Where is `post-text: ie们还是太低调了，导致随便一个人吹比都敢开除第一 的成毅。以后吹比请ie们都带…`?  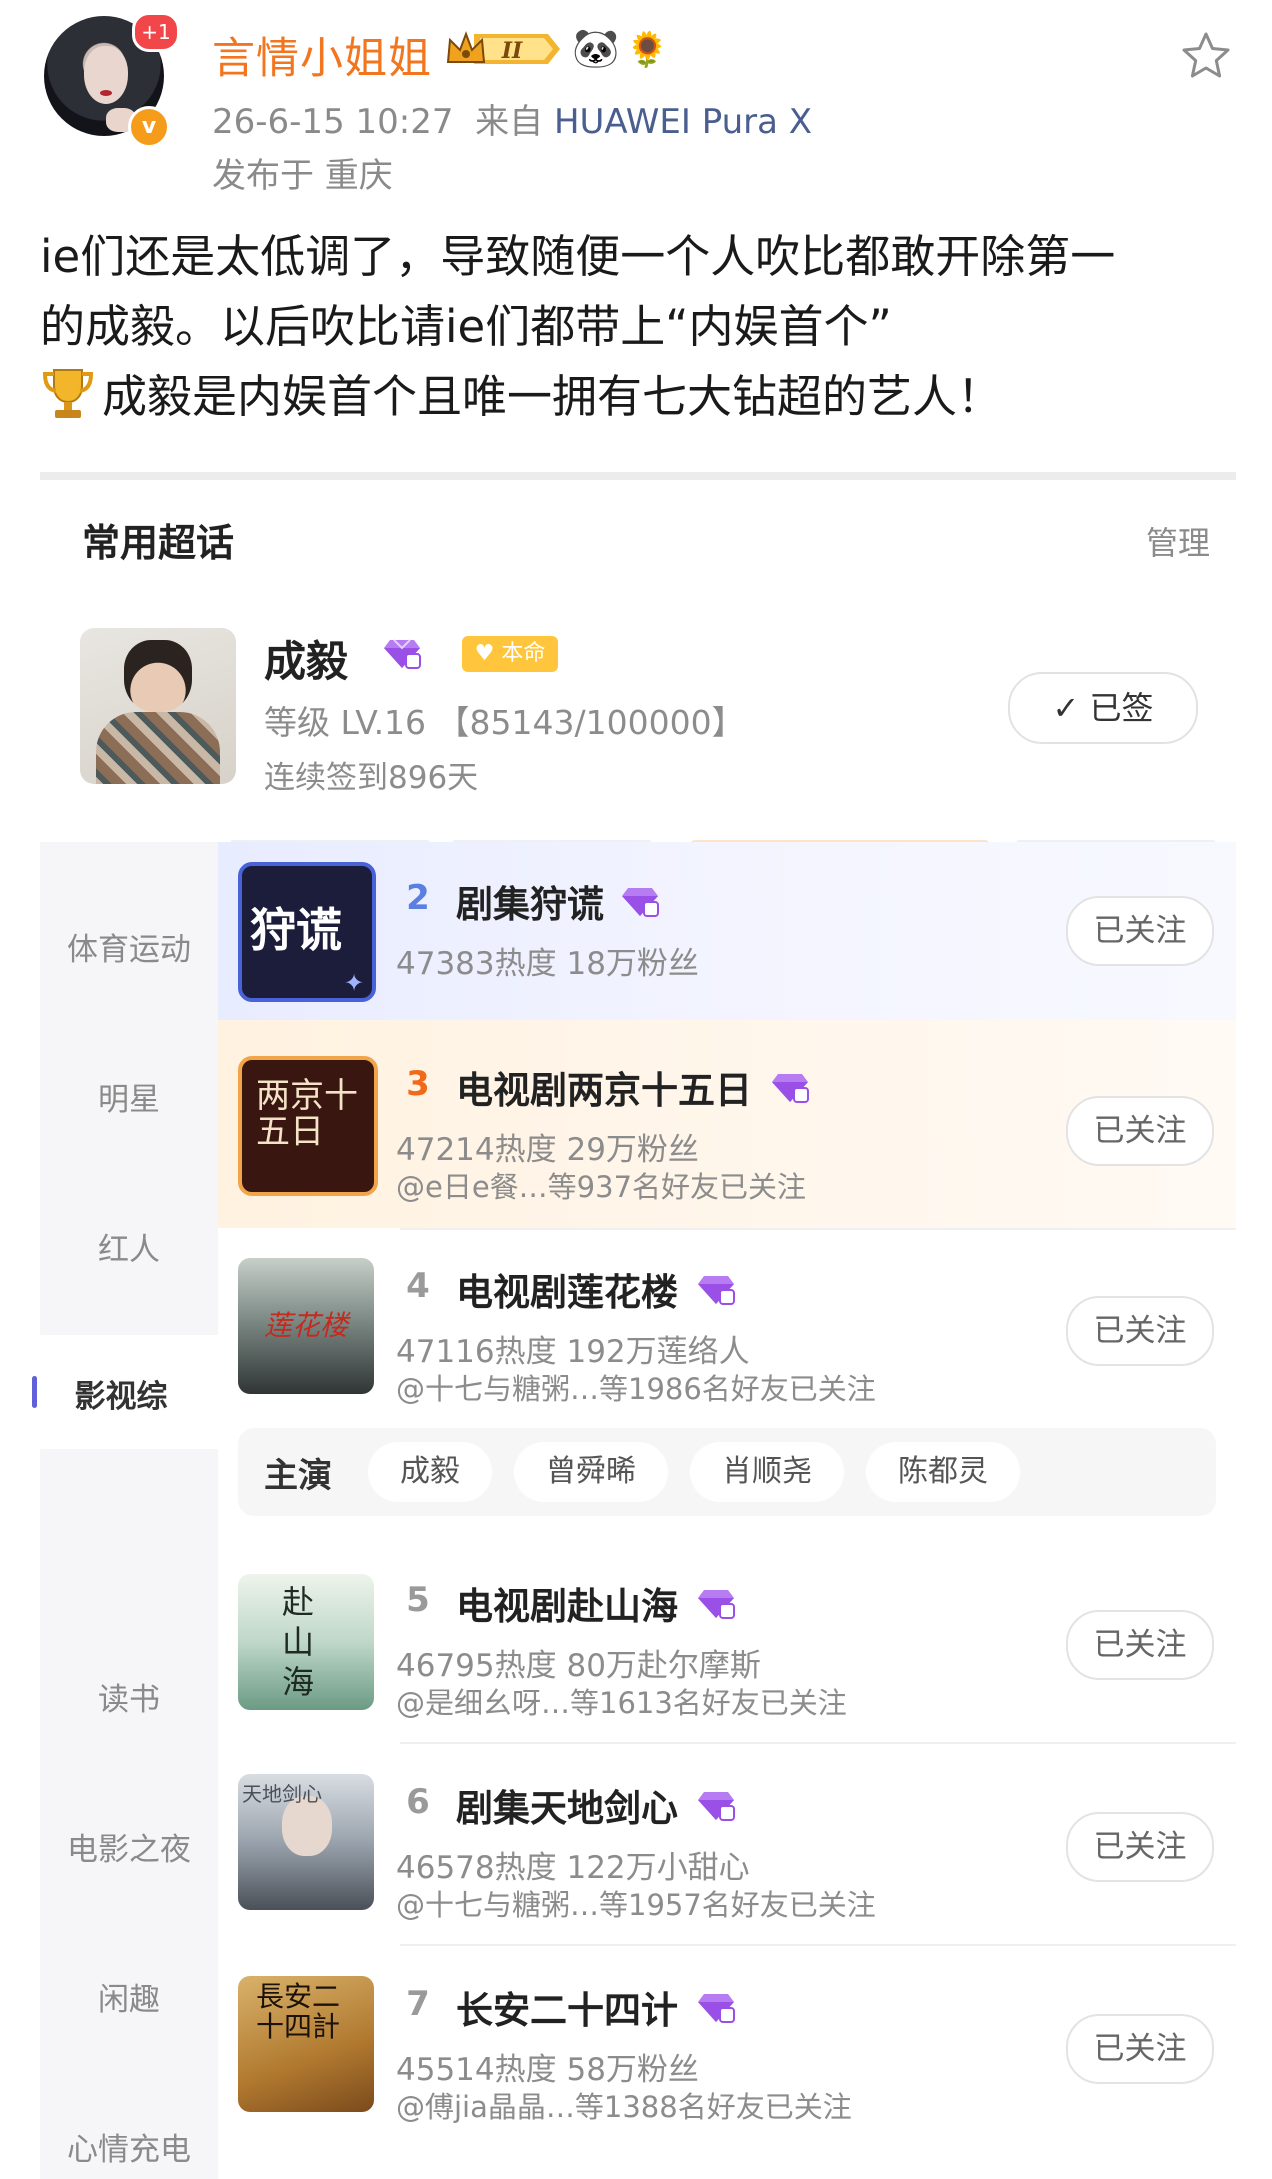
post-text: ie们还是太低调了，导致随便一个人吹比都敢开除第一 的成毅。以后吹比请ie们都带… is located at coordinates (640, 327).